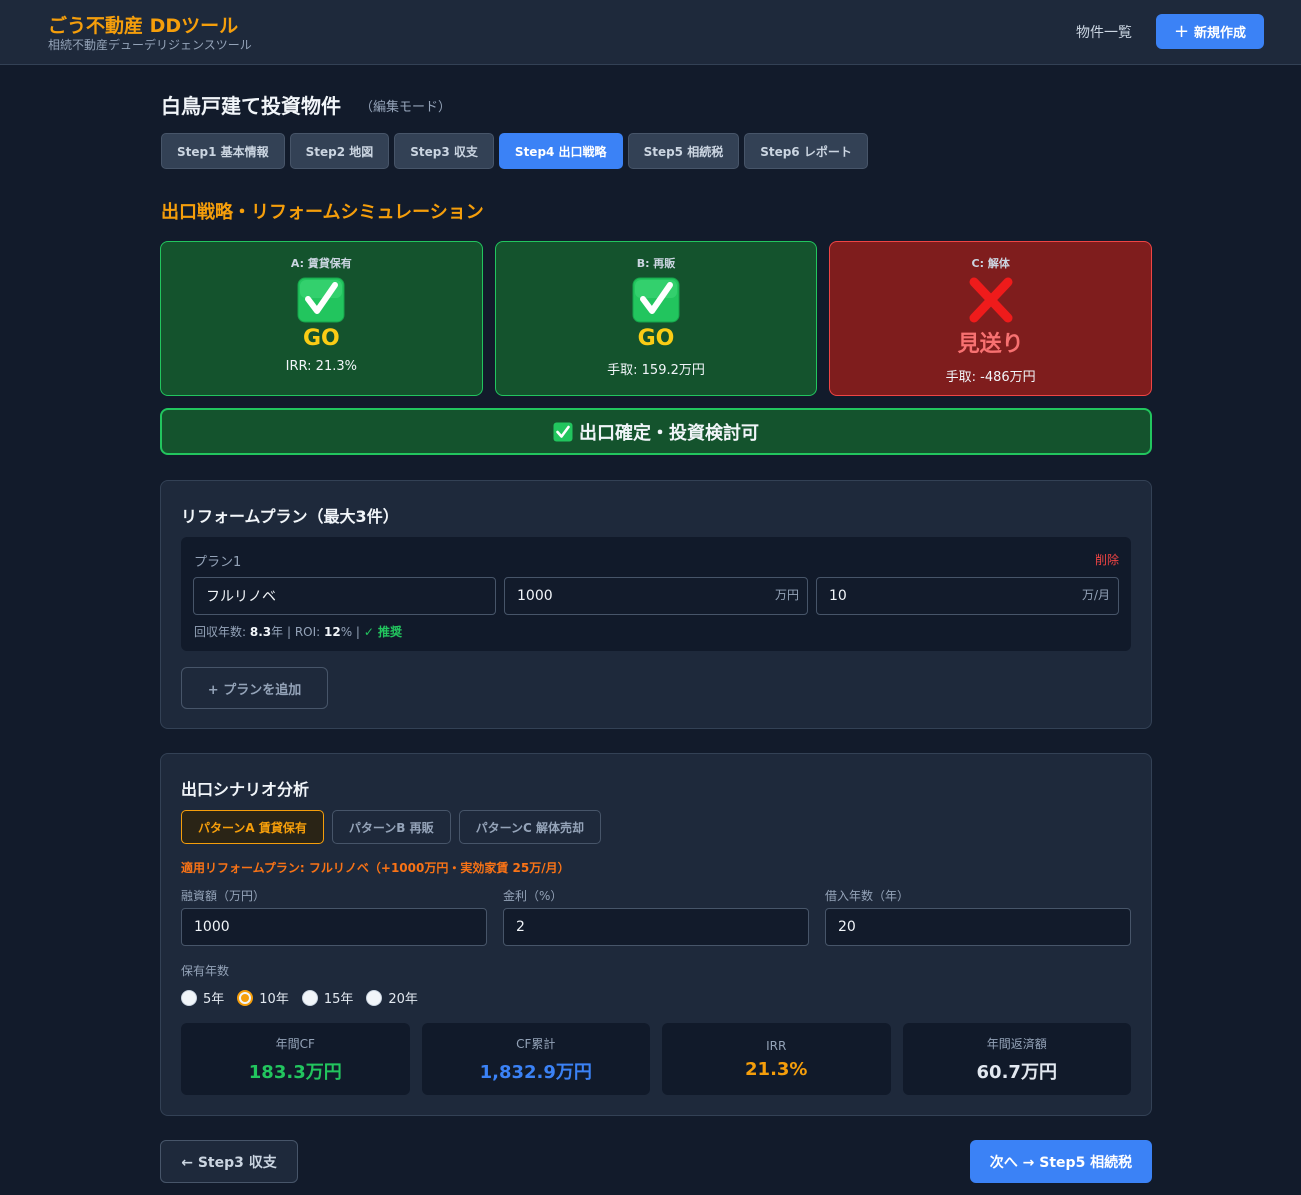  I want to click on tab-step5: Step5 相続税, so click(683, 151).